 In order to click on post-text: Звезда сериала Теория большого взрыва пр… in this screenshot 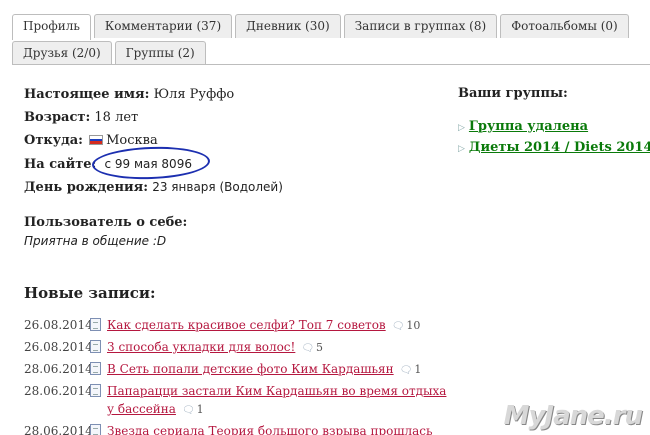, I will do `click(270, 428)`.